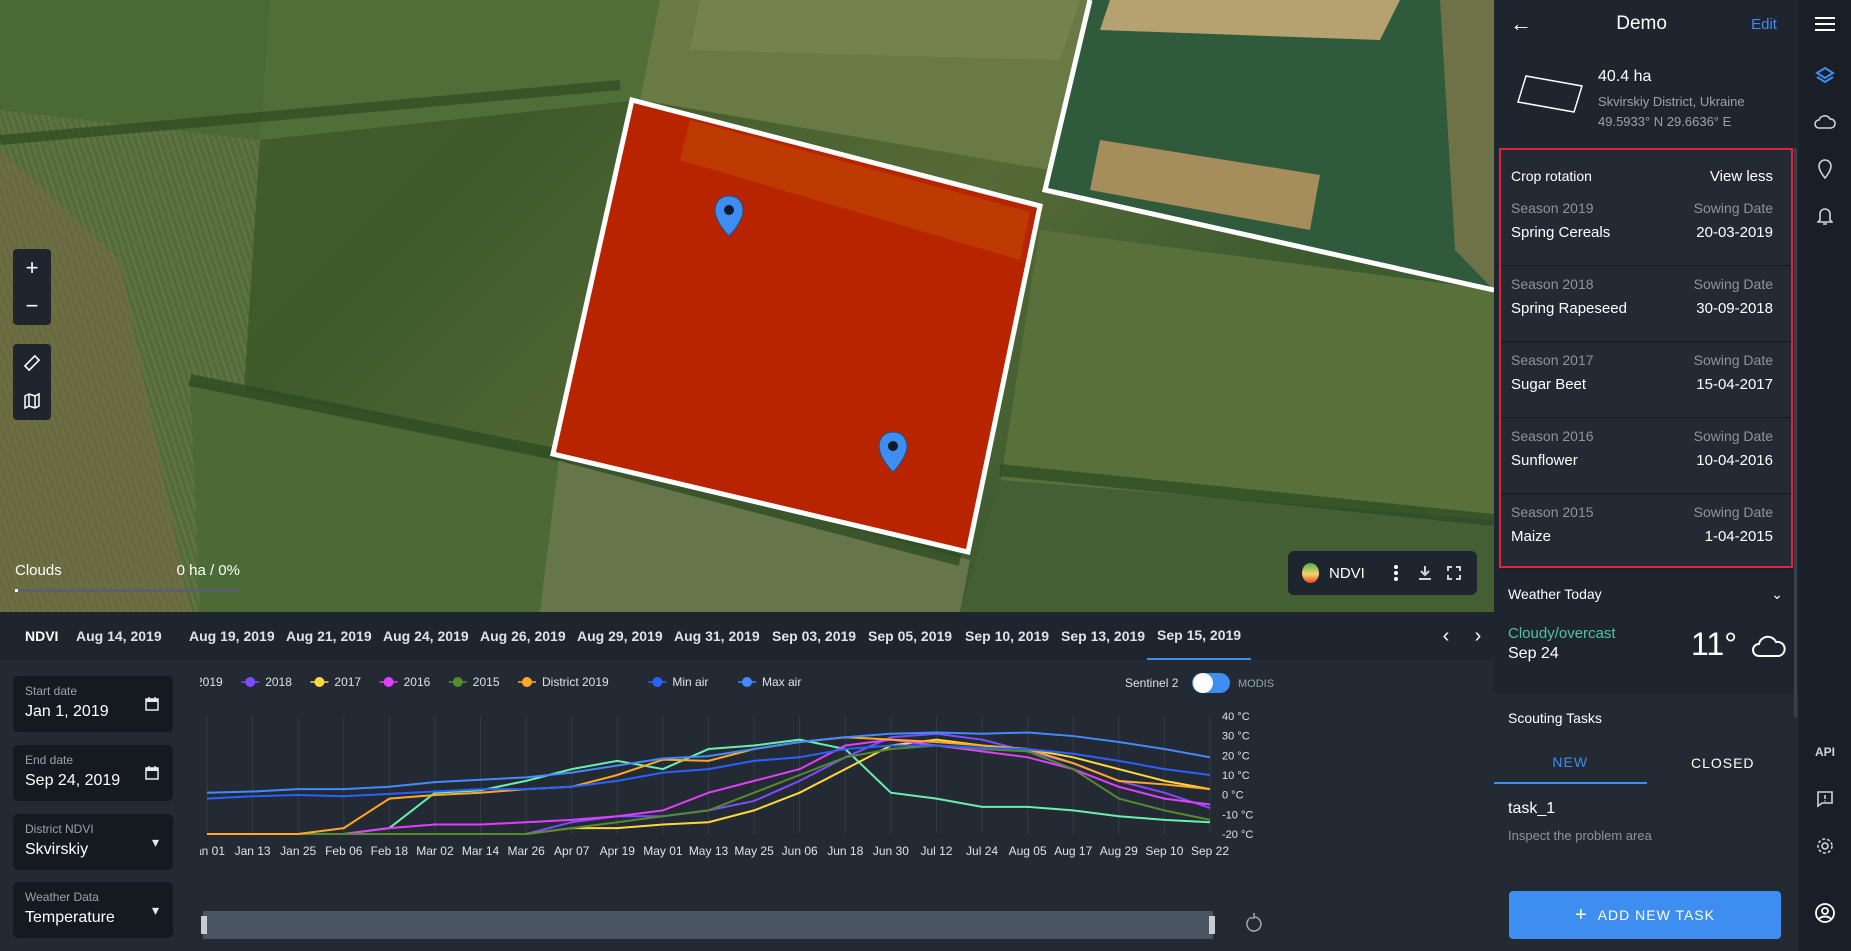 This screenshot has width=1851, height=951. What do you see at coordinates (1825, 216) in the screenshot?
I see `bell-icon` at bounding box center [1825, 216].